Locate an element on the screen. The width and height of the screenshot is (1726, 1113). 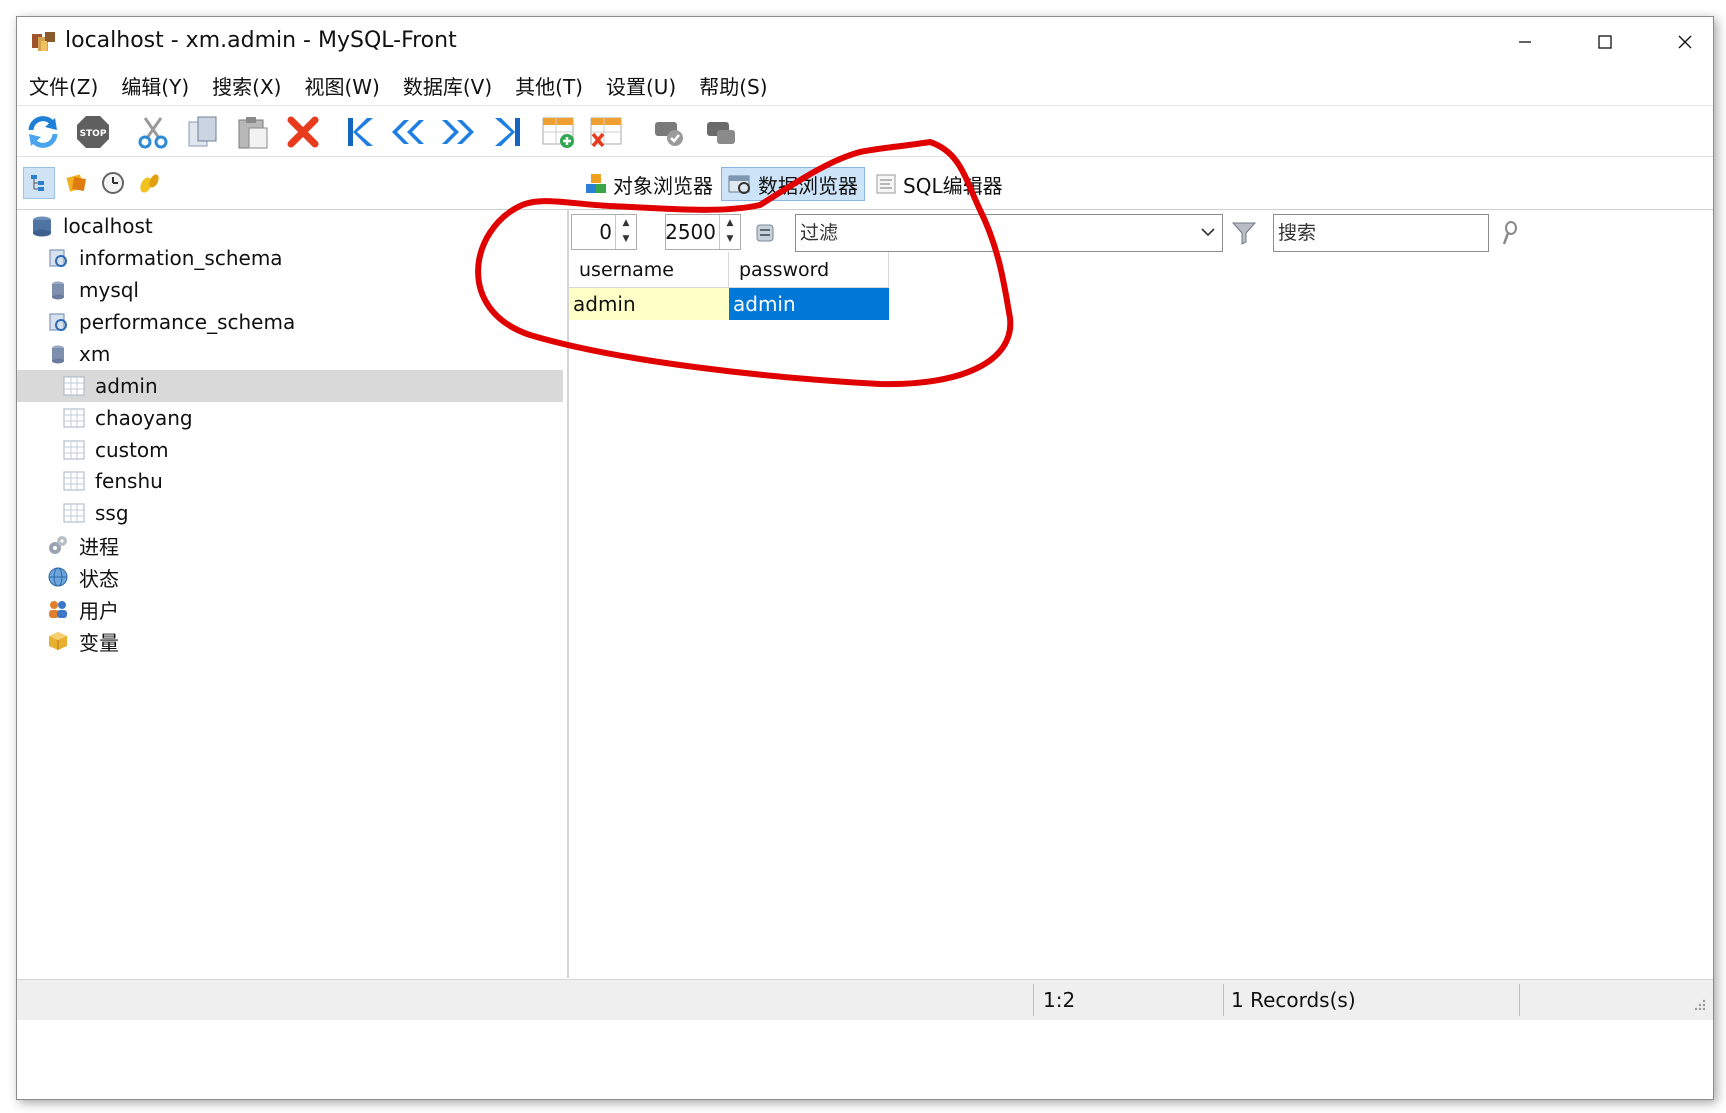
tree-node-ssg: ssg is located at coordinates (96, 513).